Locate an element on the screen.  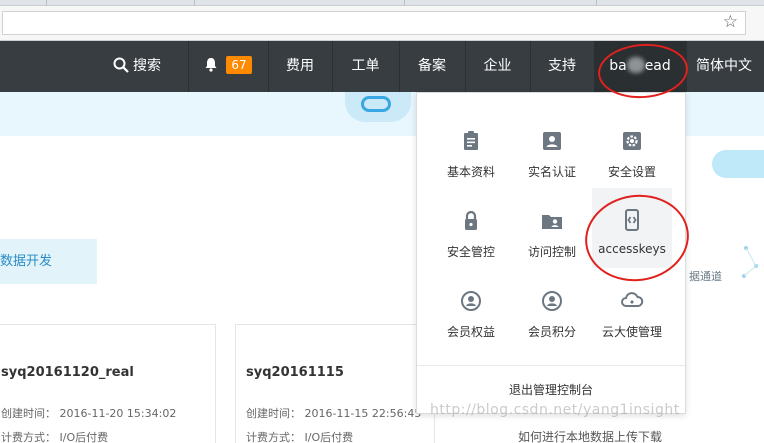
cloud-decoration-icon is located at coordinates (738, 164).